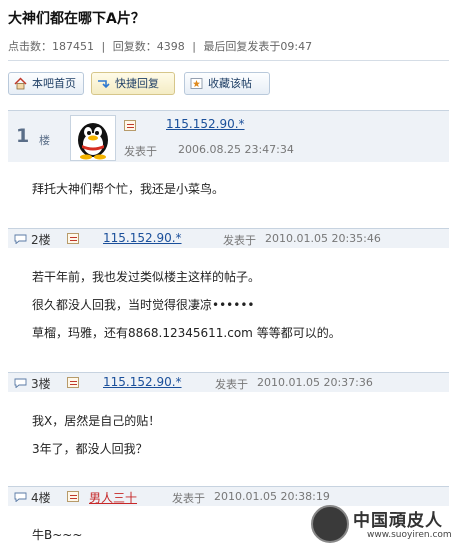  What do you see at coordinates (330, 524) in the screenshot?
I see `watermark-seal-icon` at bounding box center [330, 524].